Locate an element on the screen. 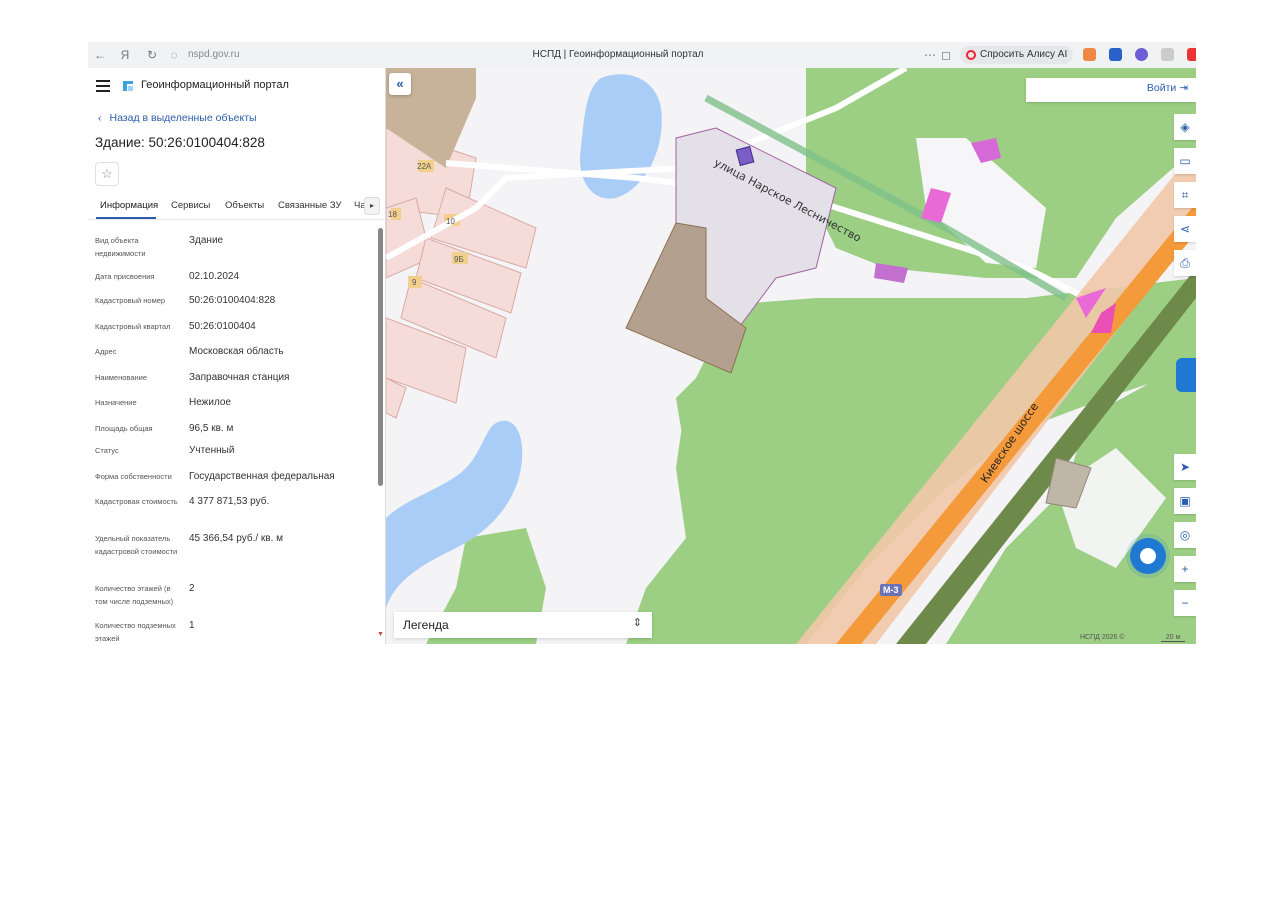 This screenshot has width=1280, height=904. property-value: Заправочная станция is located at coordinates (239, 377).